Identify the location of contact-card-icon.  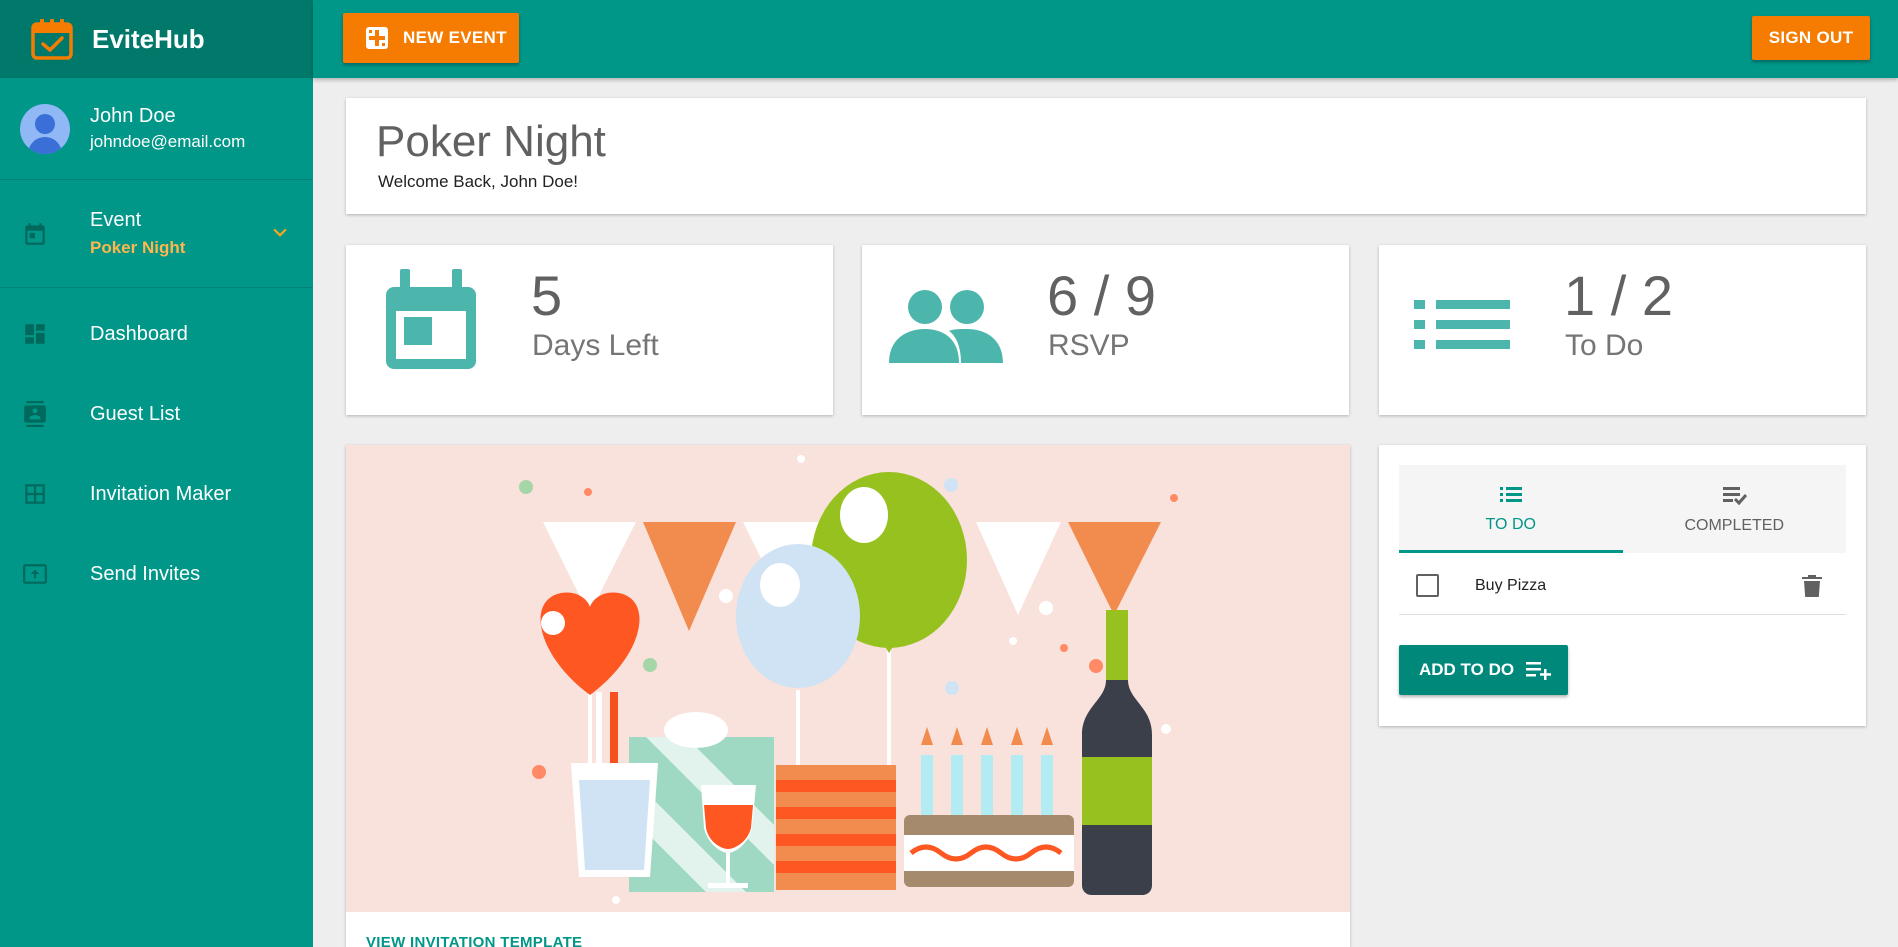
(35, 414).